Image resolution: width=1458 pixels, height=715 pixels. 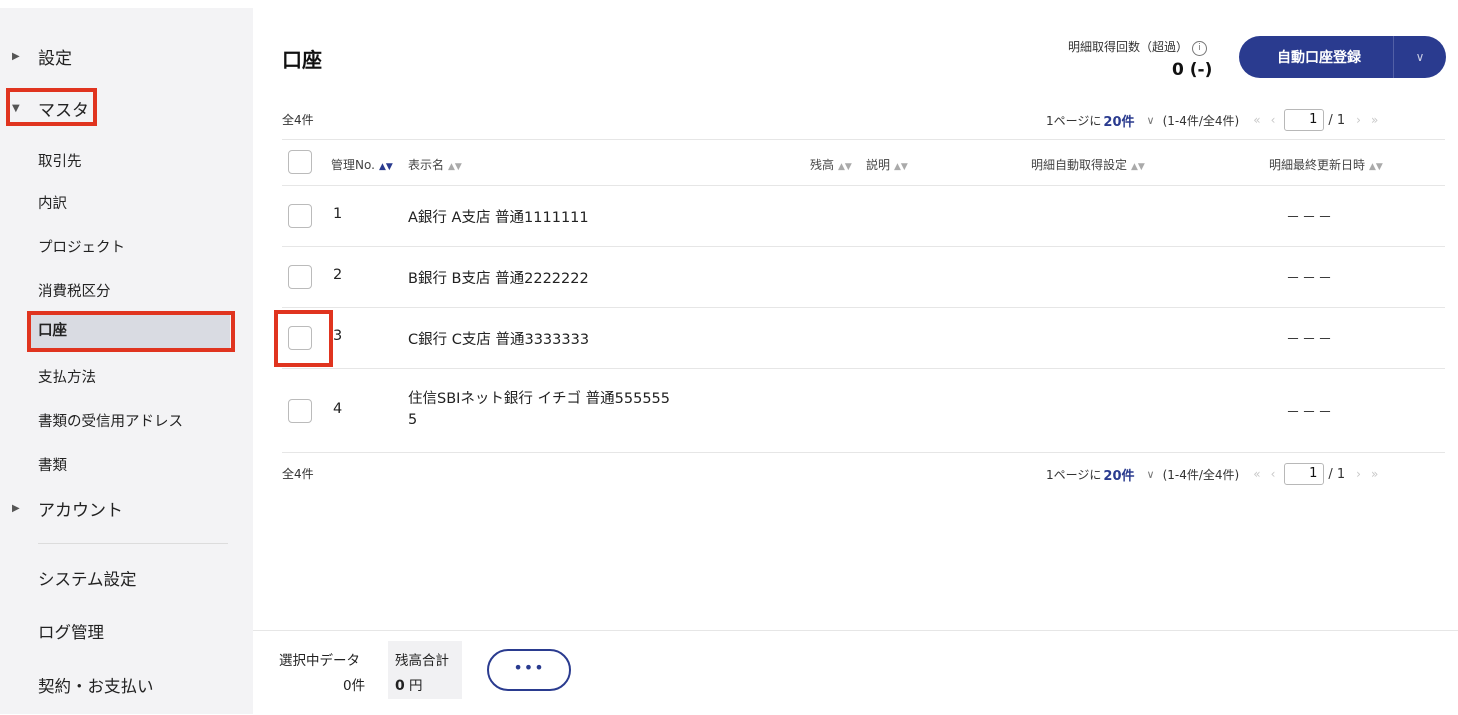 I want to click on pagination-top: 1ページに 20件 ∨ (1-4件/全4件) « ‹ 1 / 1 › », so click(x=1214, y=120).